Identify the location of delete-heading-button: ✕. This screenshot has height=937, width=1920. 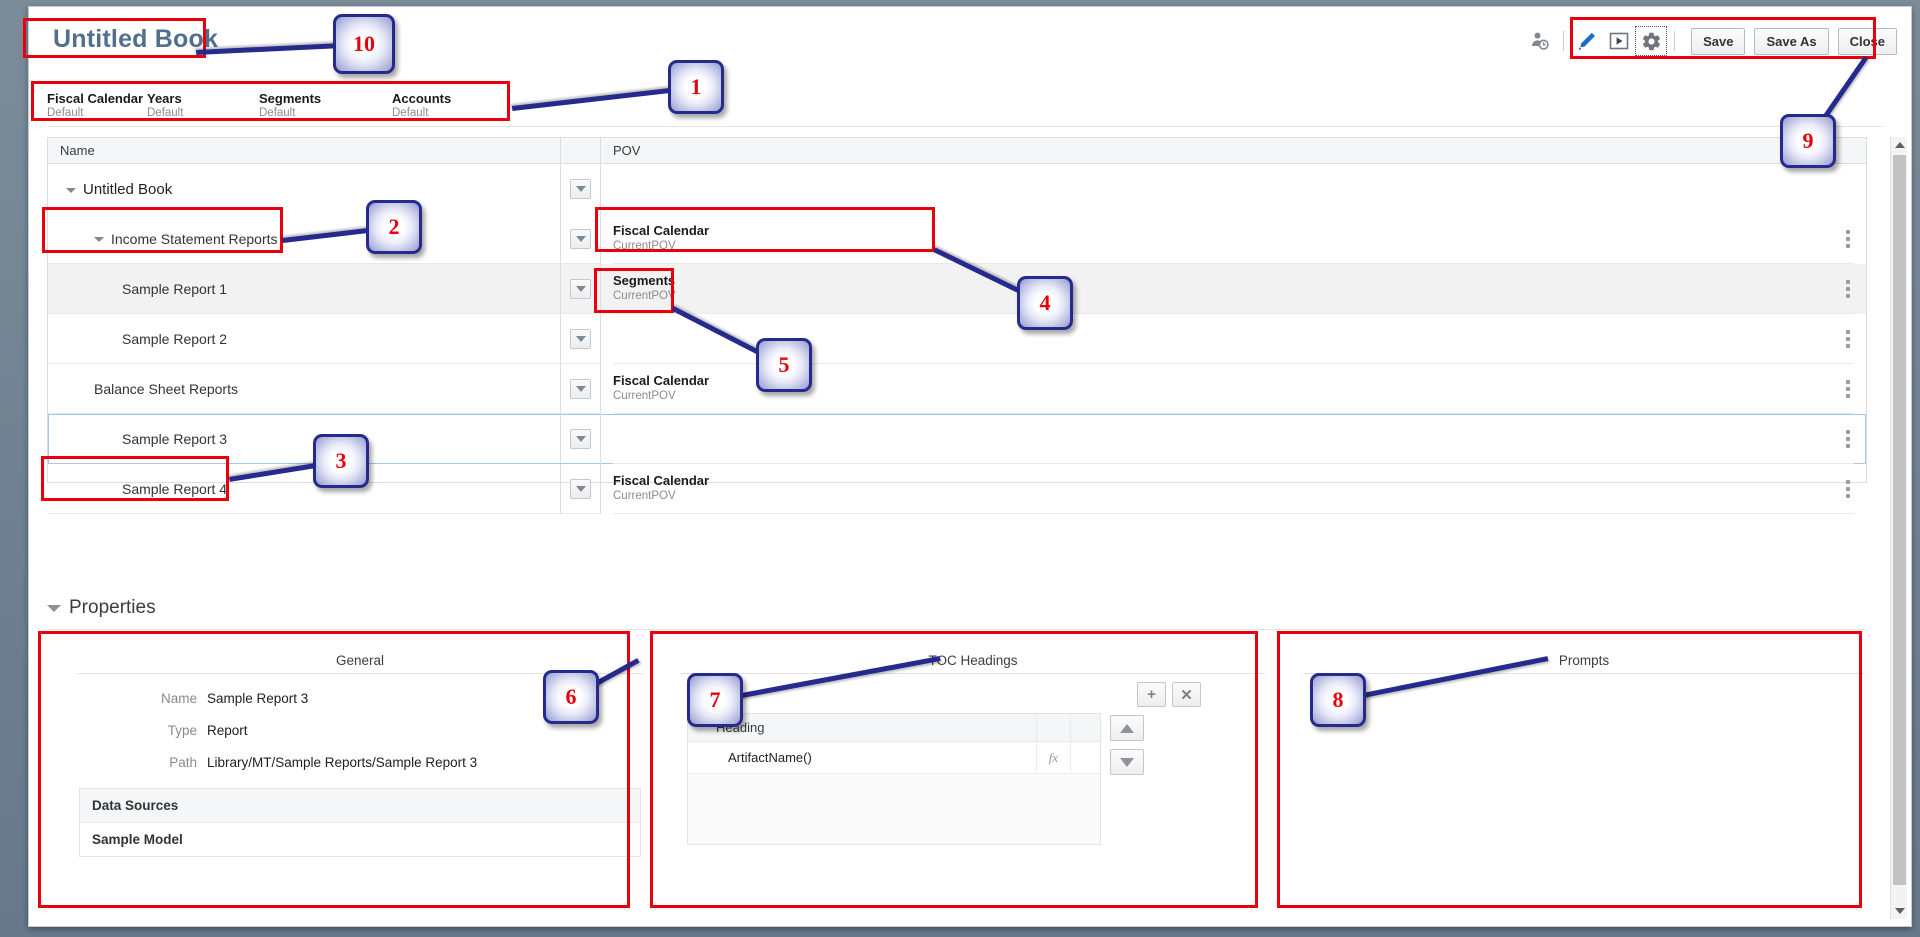
(1186, 694).